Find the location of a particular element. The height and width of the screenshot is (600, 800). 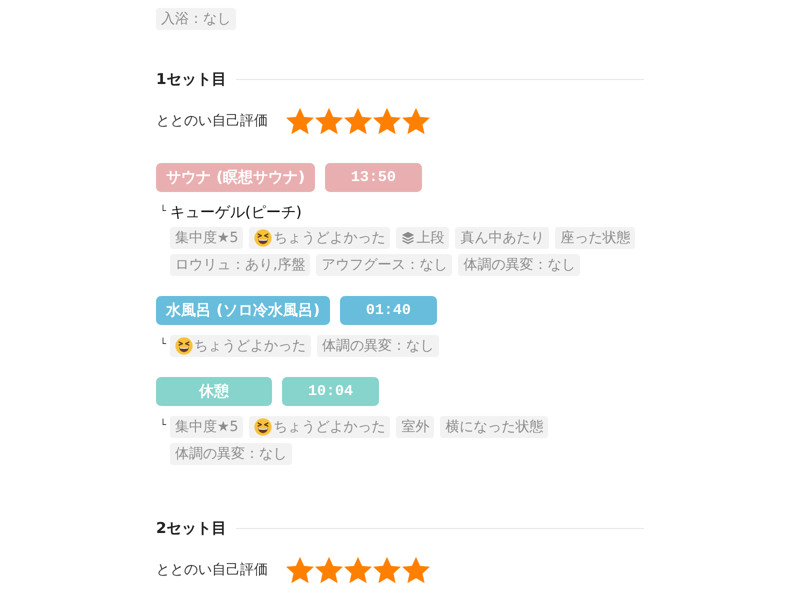

condition-tag: 横になった状態 is located at coordinates (494, 427).